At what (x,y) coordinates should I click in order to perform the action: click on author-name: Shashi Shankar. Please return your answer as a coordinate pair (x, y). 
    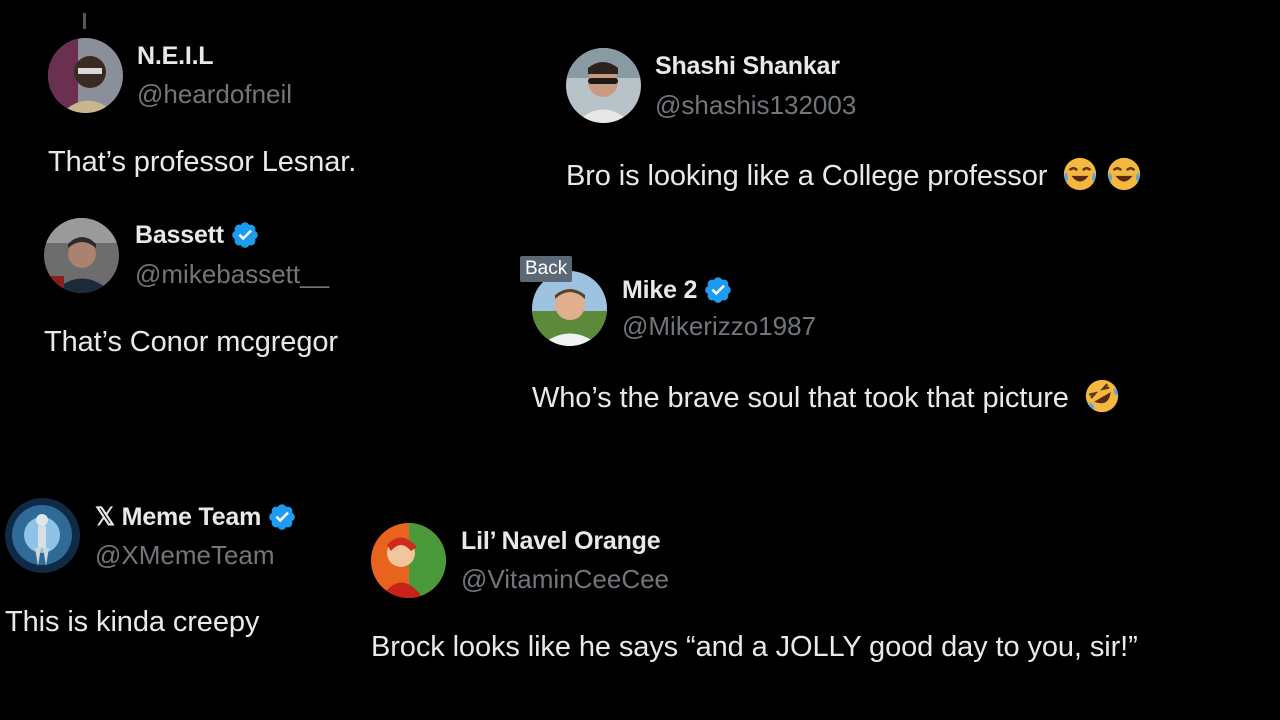
    Looking at the image, I should click on (747, 66).